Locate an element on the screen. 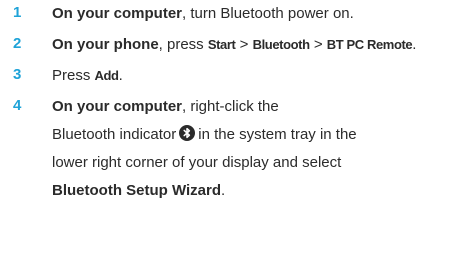  step-rest: , turn Bluetooth power on. is located at coordinates (268, 13).